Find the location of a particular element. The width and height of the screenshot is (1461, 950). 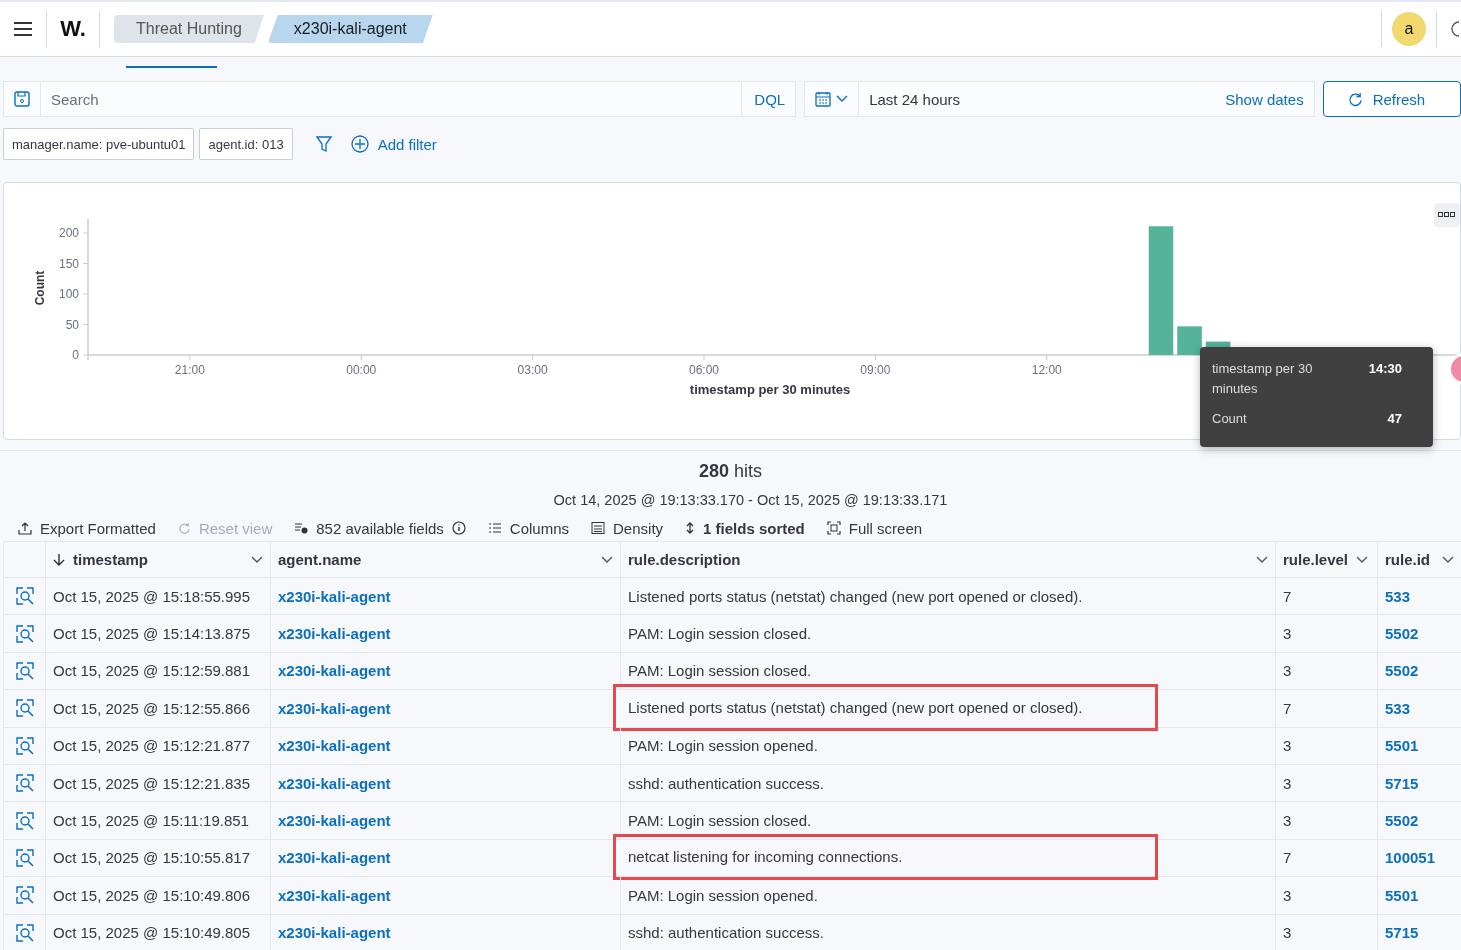

axis-tick-label: 150 is located at coordinates (68, 263).